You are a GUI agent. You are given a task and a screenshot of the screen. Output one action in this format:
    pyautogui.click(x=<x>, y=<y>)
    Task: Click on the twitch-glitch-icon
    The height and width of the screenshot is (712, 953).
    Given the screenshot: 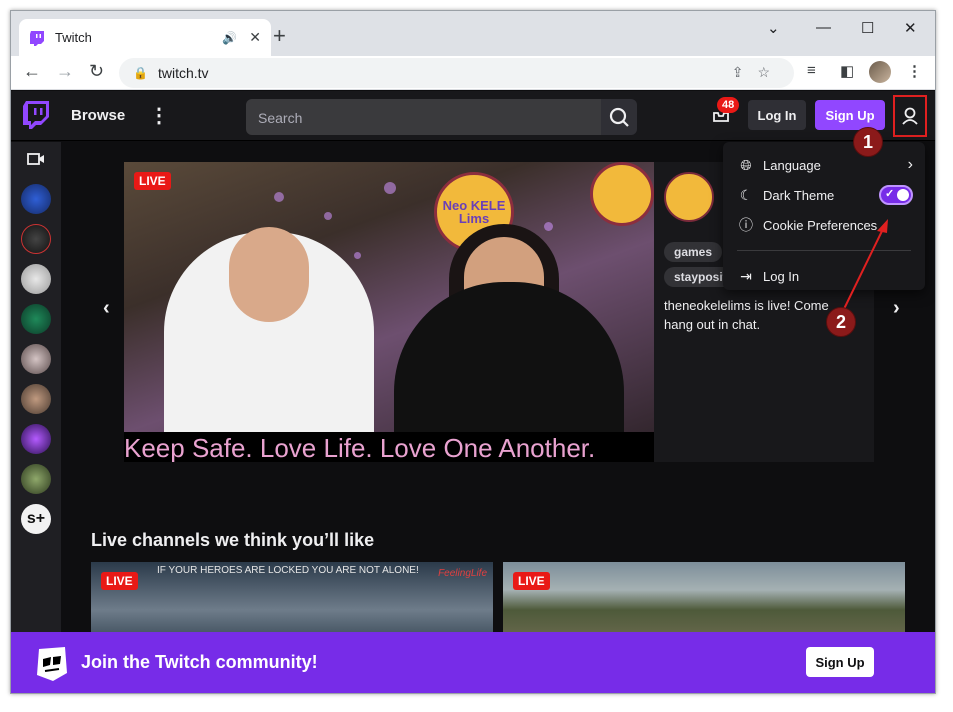 What is the action you would take?
    pyautogui.click(x=52, y=664)
    